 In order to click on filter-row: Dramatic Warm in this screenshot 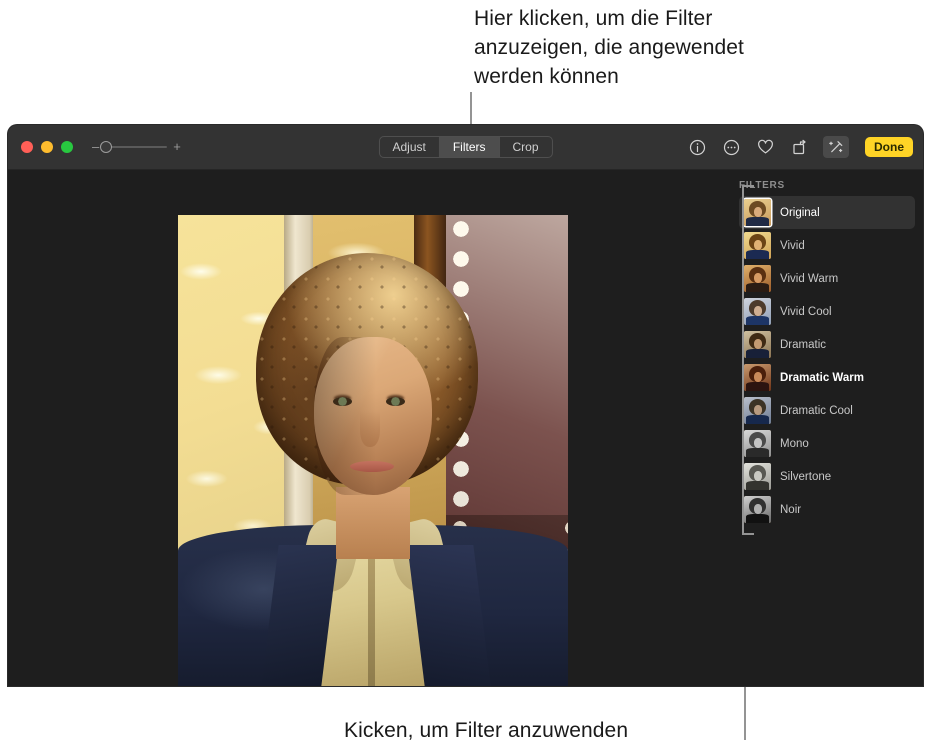, I will do `click(827, 377)`.